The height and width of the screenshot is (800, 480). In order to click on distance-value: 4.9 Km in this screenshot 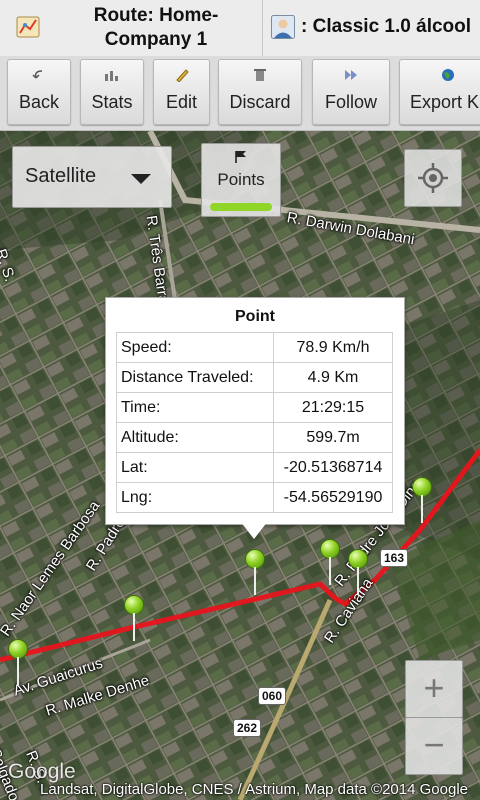, I will do `click(333, 377)`.